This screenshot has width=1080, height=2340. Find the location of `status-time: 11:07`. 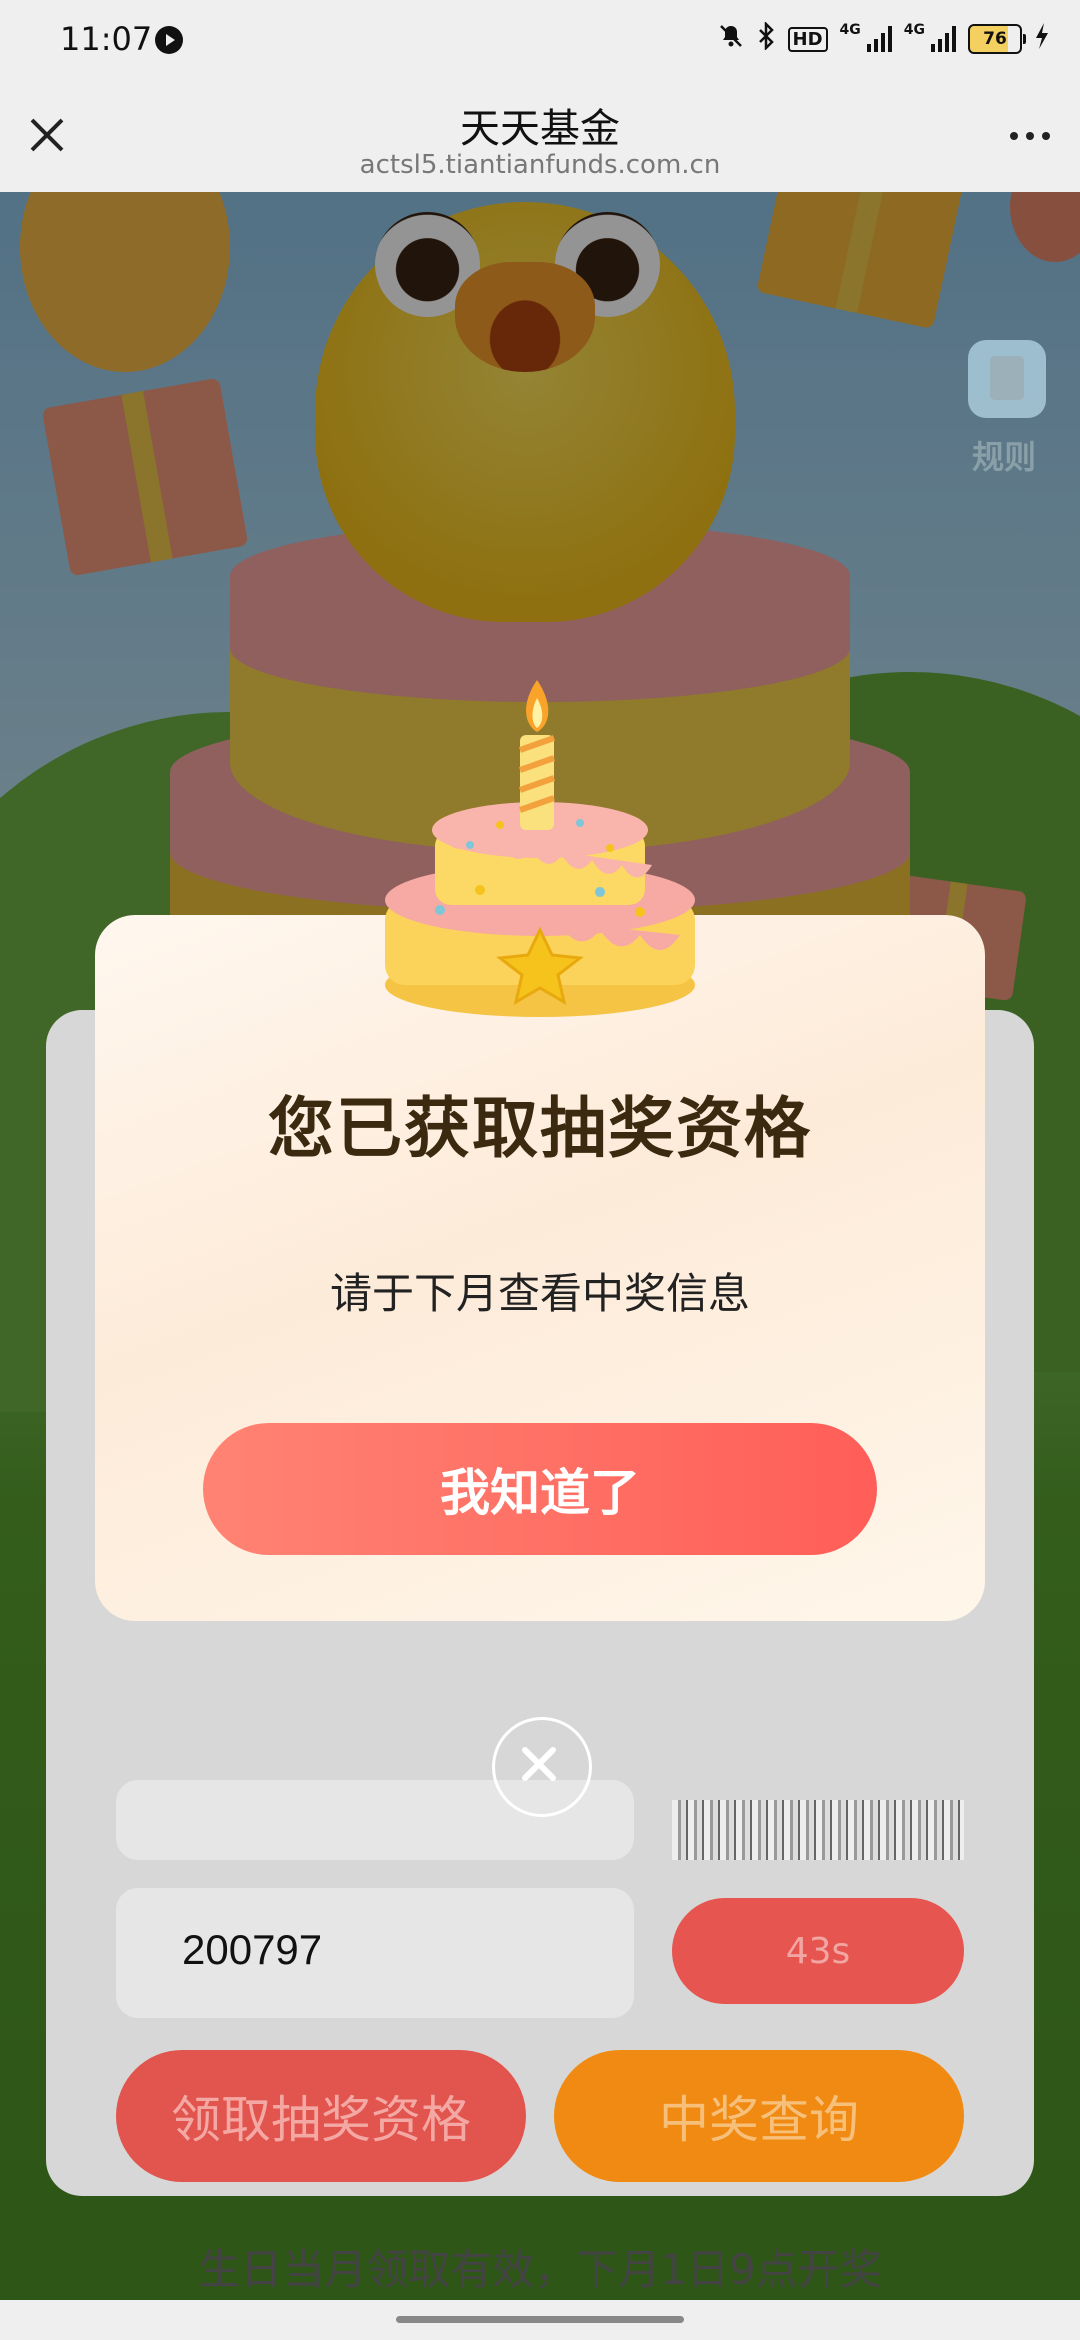

status-time: 11:07 is located at coordinates (106, 39).